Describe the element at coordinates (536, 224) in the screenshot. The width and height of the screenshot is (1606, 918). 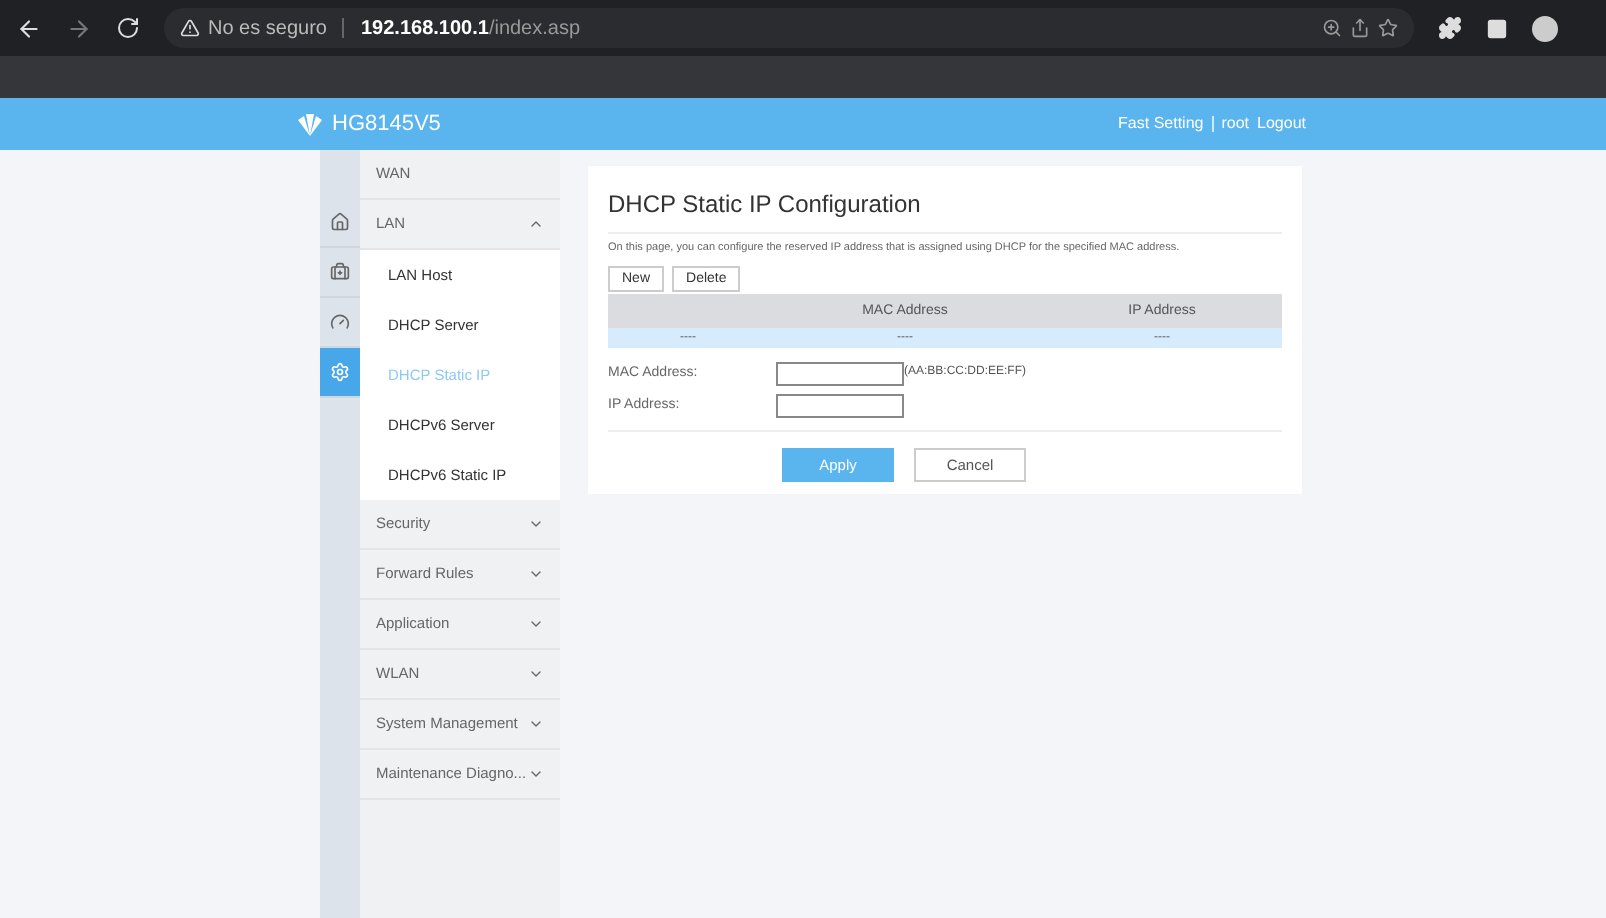
I see `chevron-up-icon` at that location.